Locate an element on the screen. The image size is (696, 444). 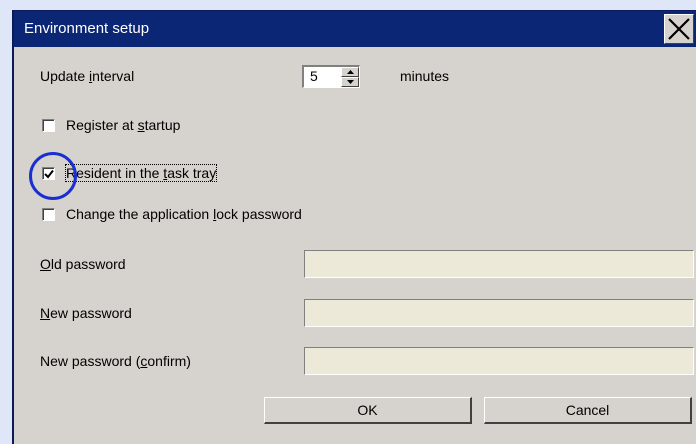
new-password-confirm-field is located at coordinates (499, 361).